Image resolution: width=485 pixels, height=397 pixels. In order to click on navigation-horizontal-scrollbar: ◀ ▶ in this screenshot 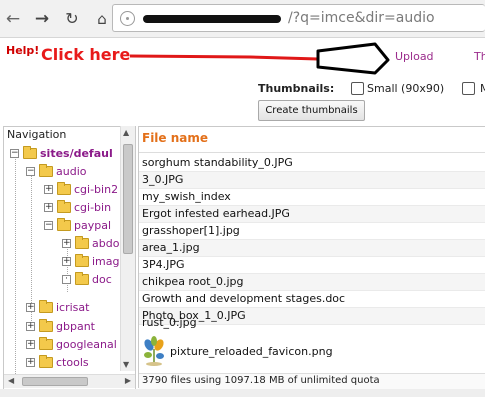, I will do `click(69, 381)`.